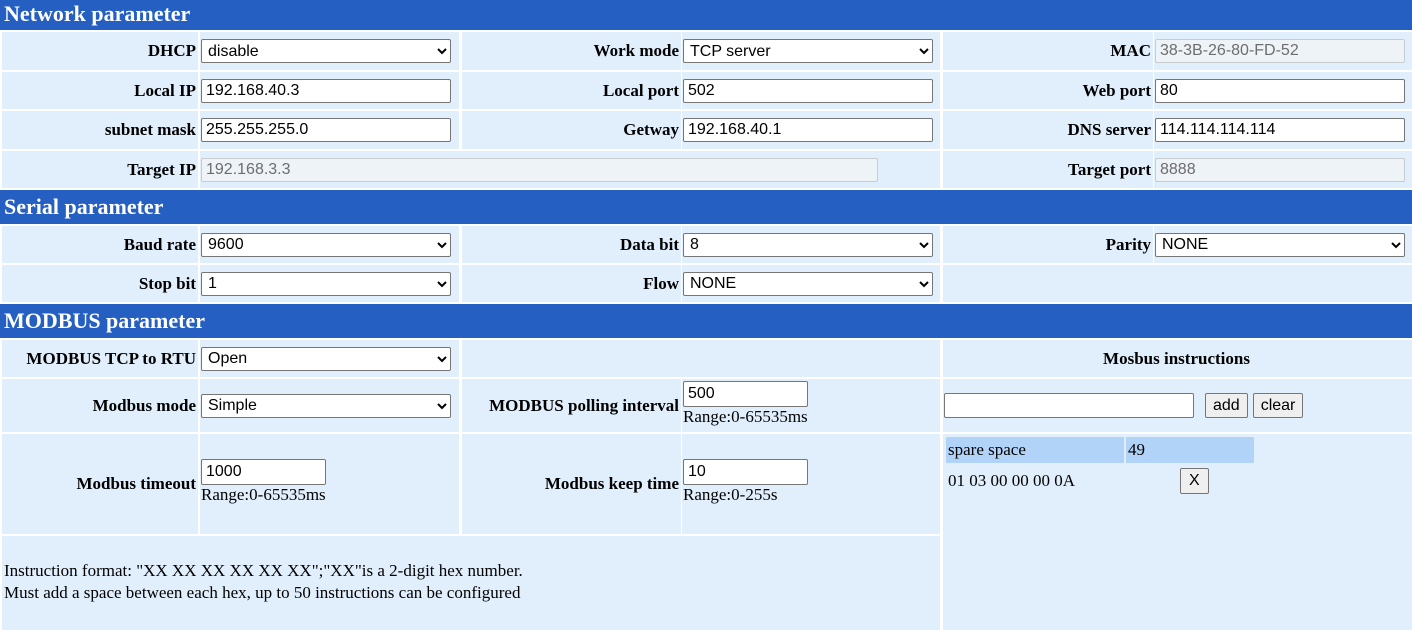 Image resolution: width=1412 pixels, height=630 pixels. Describe the element at coordinates (571, 90) in the screenshot. I see `local-port-label: Local port` at that location.